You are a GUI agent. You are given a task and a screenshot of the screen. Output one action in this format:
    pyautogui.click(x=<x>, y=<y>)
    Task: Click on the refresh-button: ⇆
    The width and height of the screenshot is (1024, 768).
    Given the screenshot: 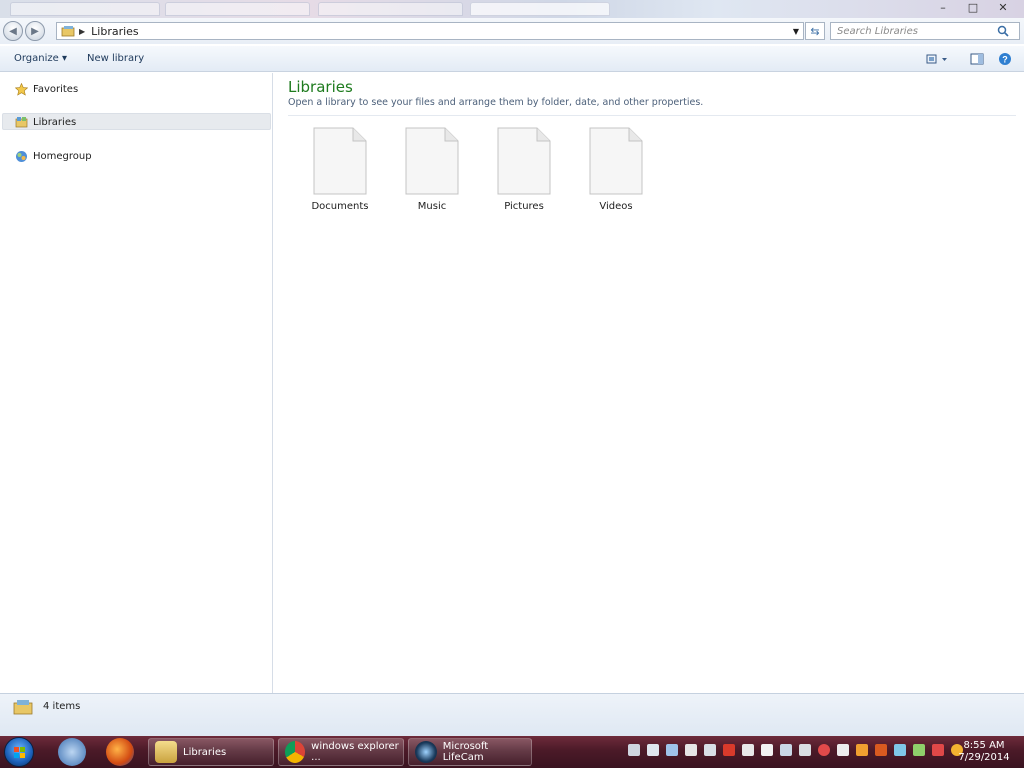 What is the action you would take?
    pyautogui.click(x=815, y=31)
    